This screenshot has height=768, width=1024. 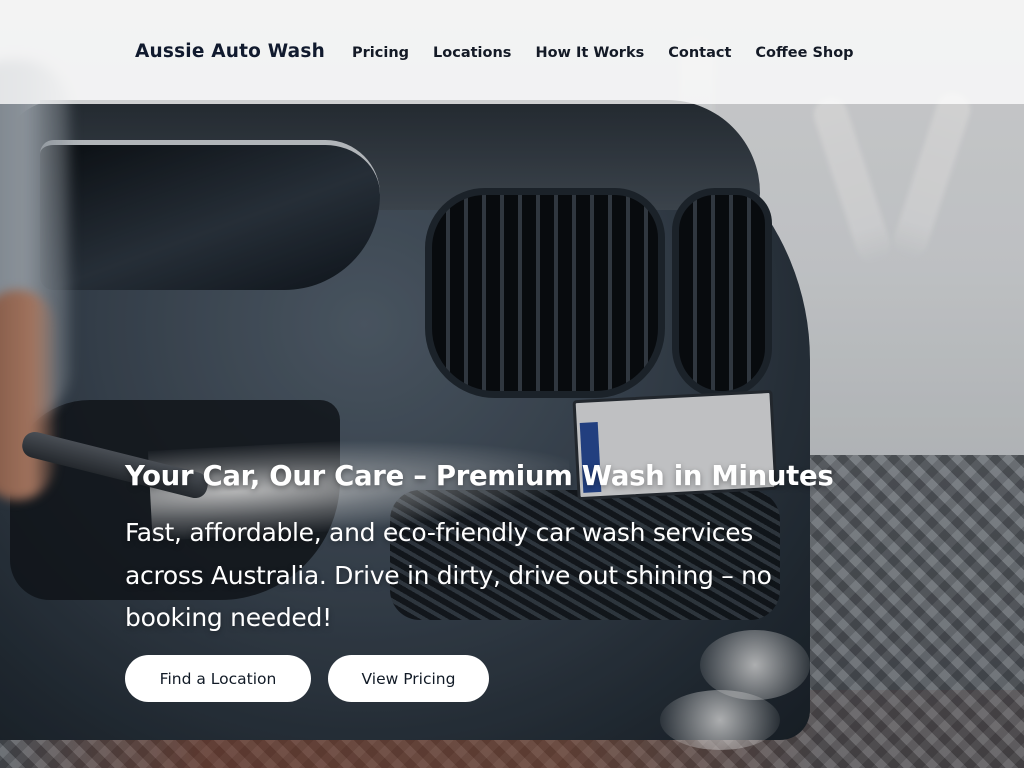 I want to click on nav-link-coffee-shop: Coffee Shop, so click(x=804, y=53).